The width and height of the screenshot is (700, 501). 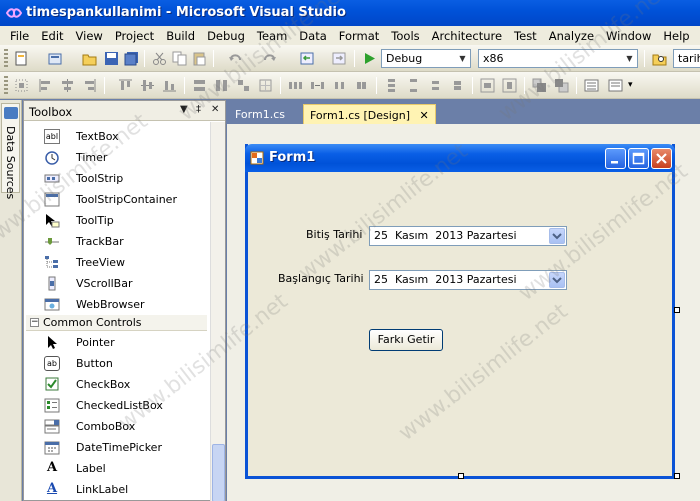 I want to click on vertical-spacing-equal-icon, so click(x=391, y=85).